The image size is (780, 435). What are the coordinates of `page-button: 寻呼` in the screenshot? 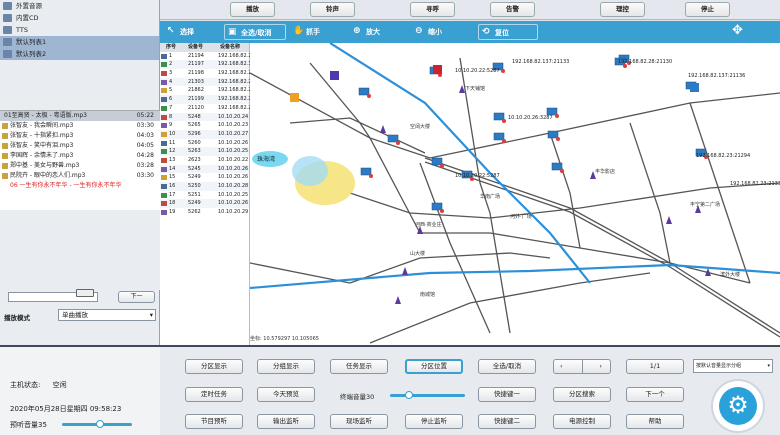 It's located at (432, 9).